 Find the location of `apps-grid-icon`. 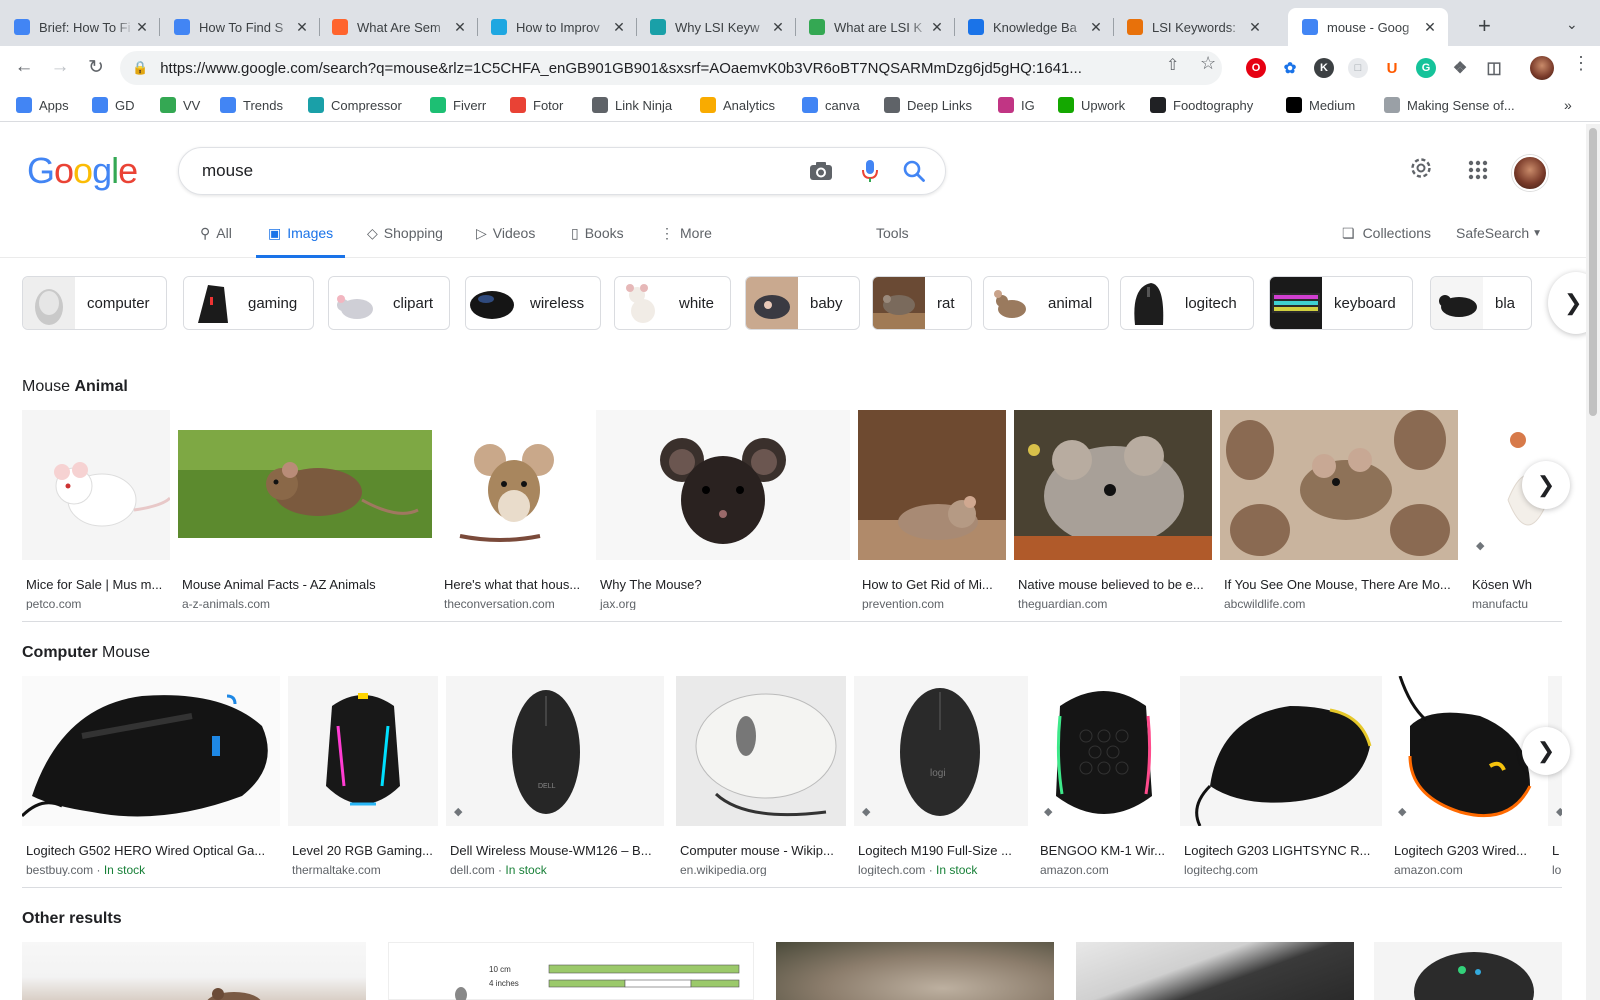

apps-grid-icon is located at coordinates (1478, 172).